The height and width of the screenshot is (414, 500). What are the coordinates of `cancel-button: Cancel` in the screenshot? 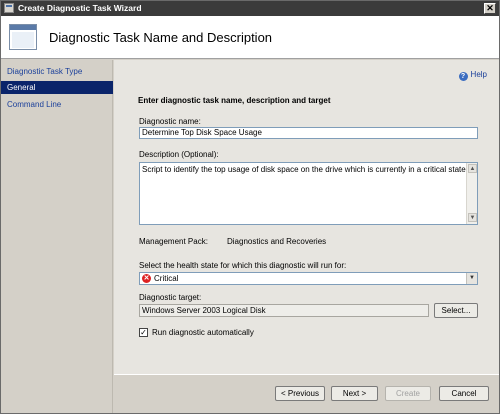 It's located at (464, 393).